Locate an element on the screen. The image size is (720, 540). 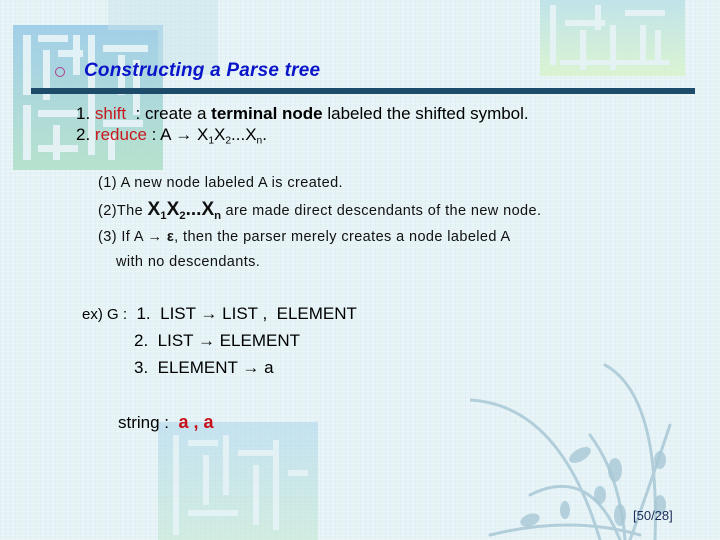
grammar-rule: 3. ELEMENT → a is located at coordinates (204, 368).